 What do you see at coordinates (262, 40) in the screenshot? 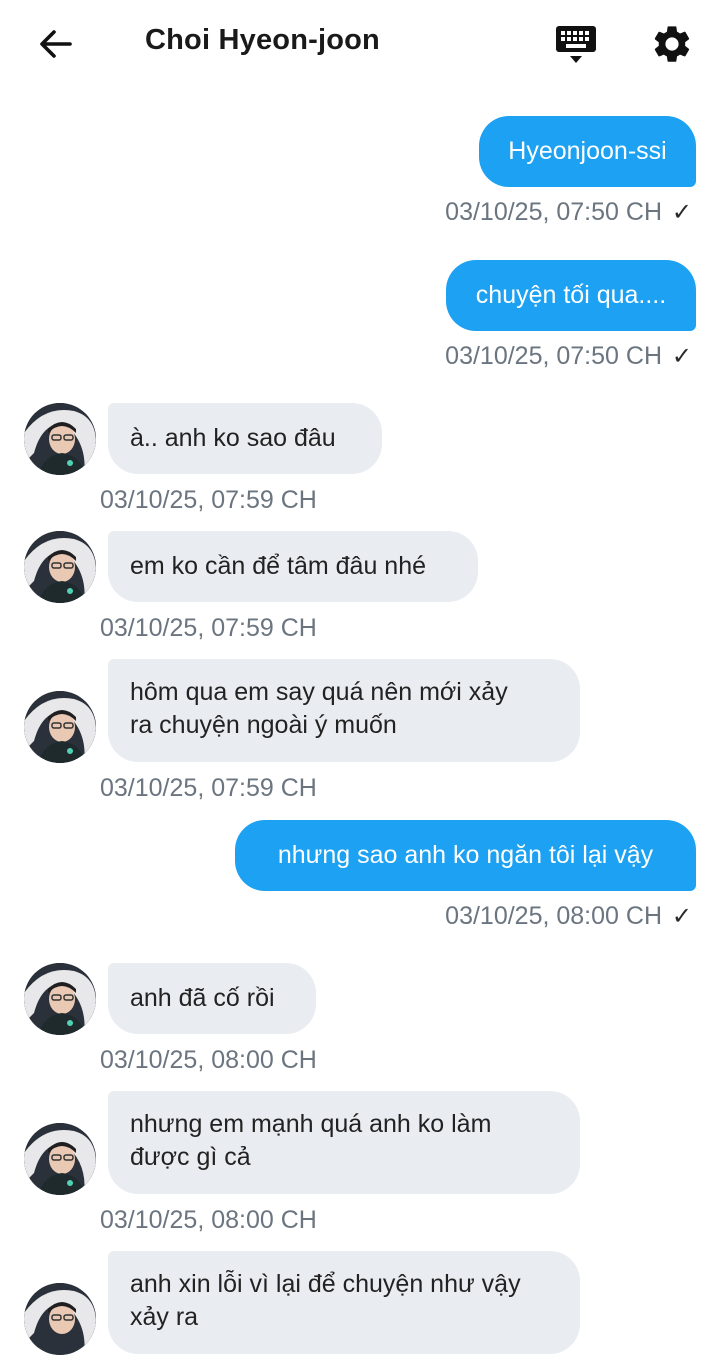
I see `page-title: Choi Hyeon-joon` at bounding box center [262, 40].